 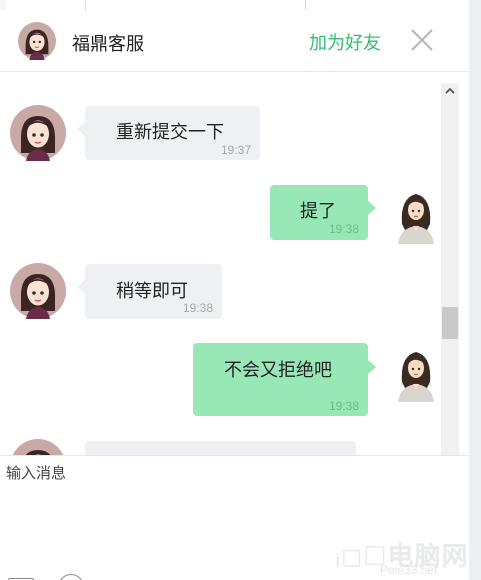 I want to click on emoji-icon, so click(x=71, y=577).